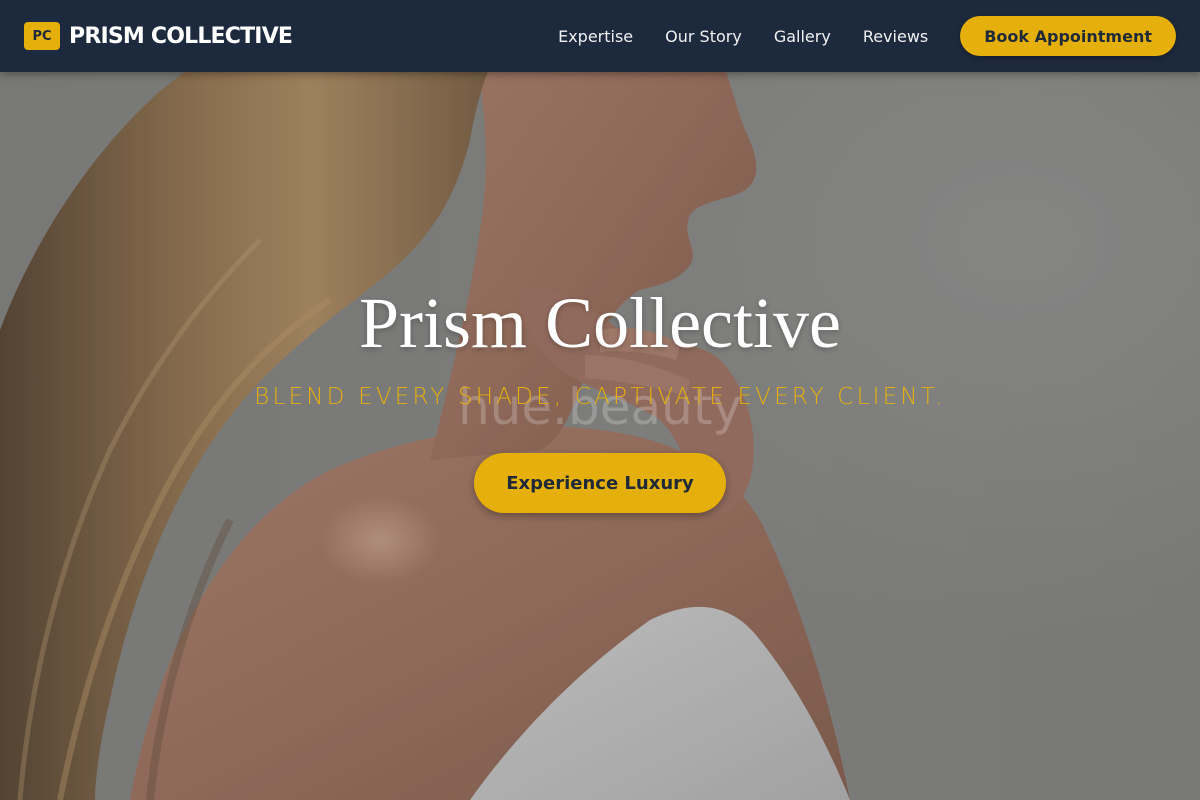 The width and height of the screenshot is (1200, 800). Describe the element at coordinates (600, 323) in the screenshot. I see `hero-title: Prism Collective` at that location.